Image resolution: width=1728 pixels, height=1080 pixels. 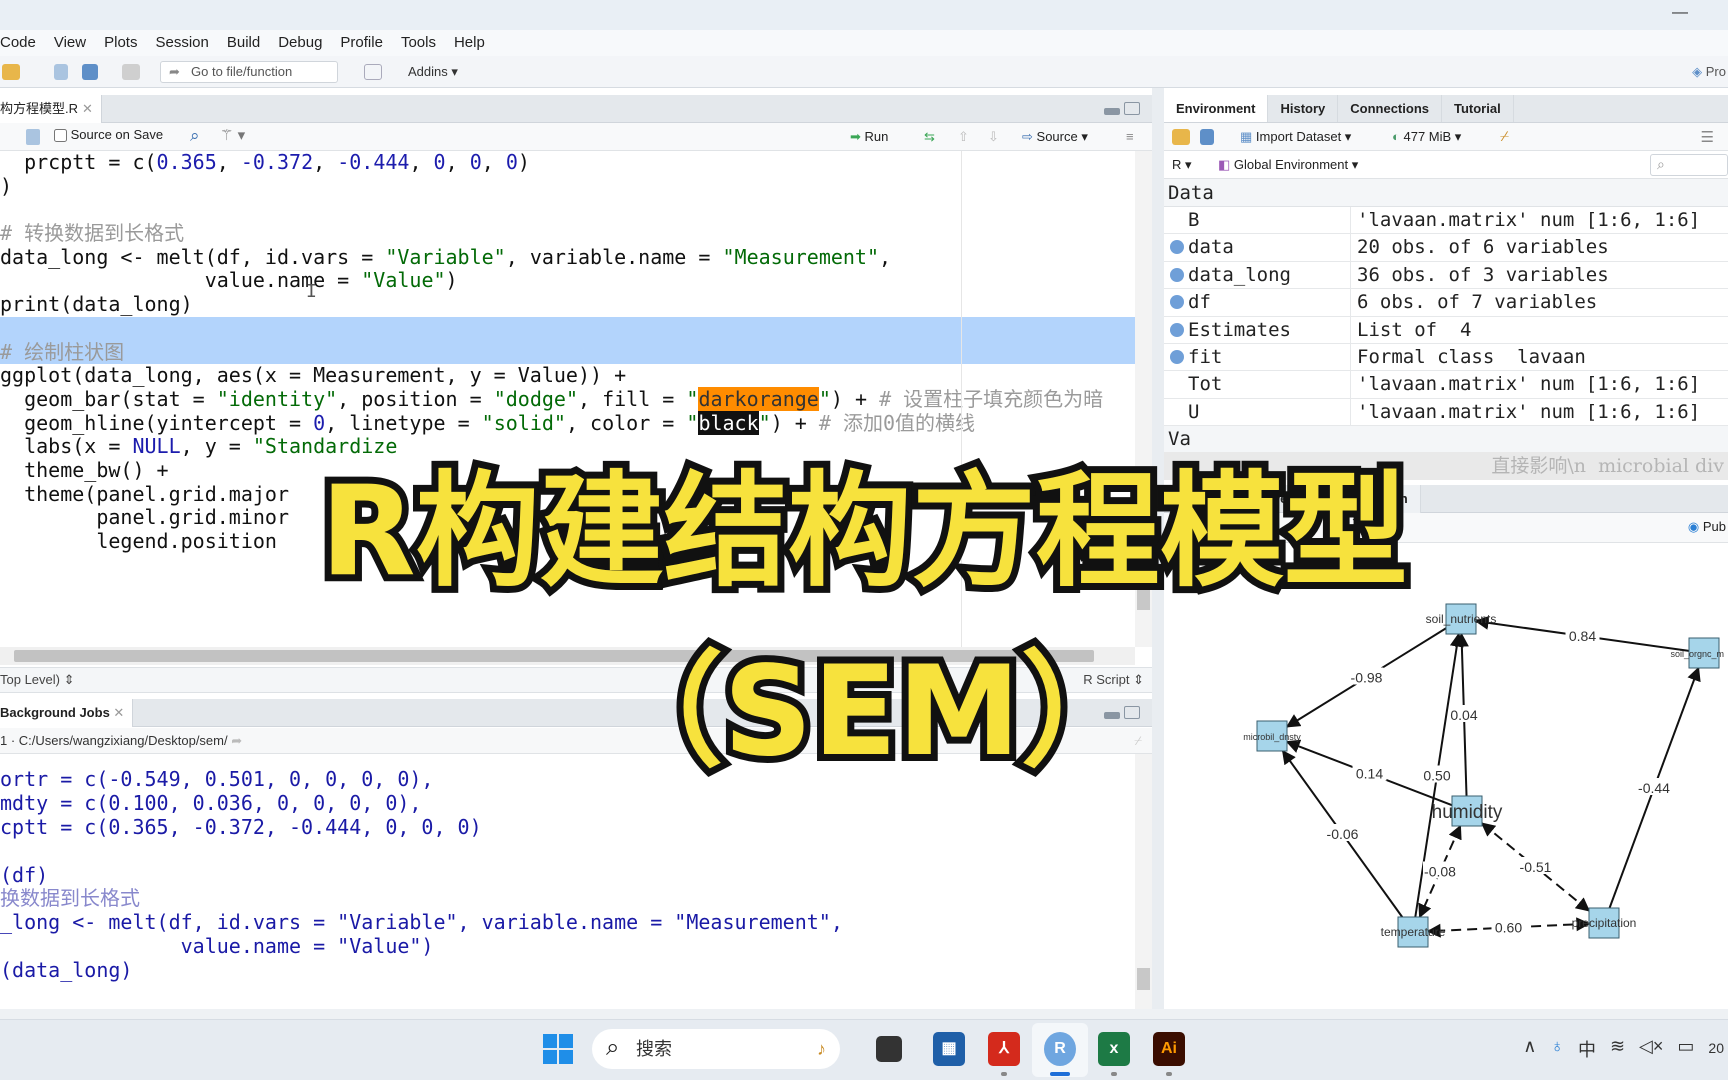 What do you see at coordinates (1446, 357) in the screenshot?
I see `env-row: fit Formal class lavaan` at bounding box center [1446, 357].